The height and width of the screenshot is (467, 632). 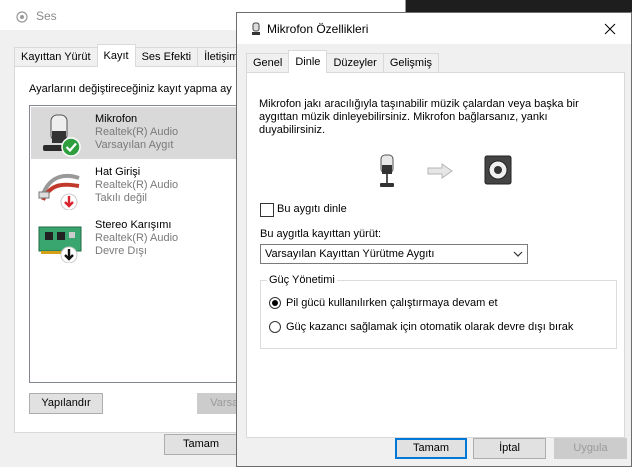 I want to click on device-name: Stereo Karışımı, so click(x=133, y=225).